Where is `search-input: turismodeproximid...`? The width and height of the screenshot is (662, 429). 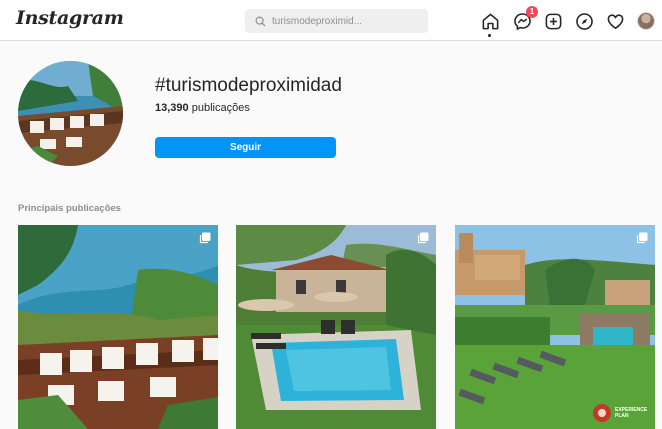 search-input: turismodeproximid... is located at coordinates (336, 21).